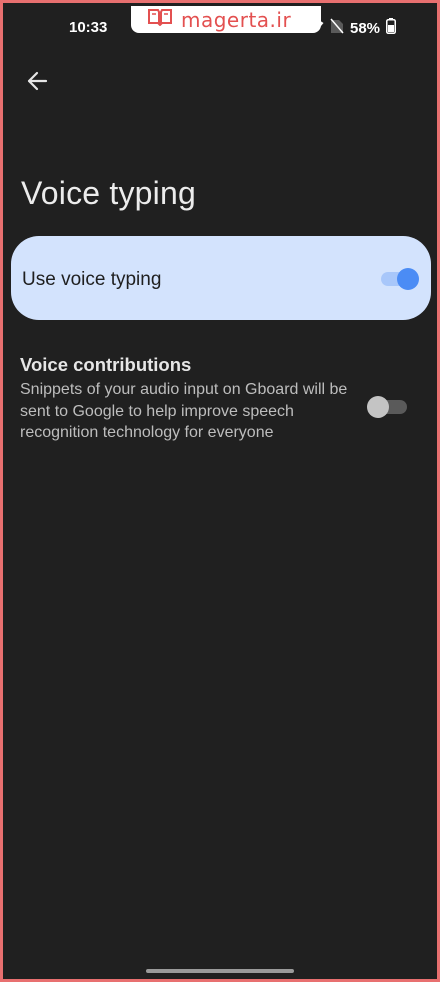  I want to click on wifi-icon, so click(316, 28).